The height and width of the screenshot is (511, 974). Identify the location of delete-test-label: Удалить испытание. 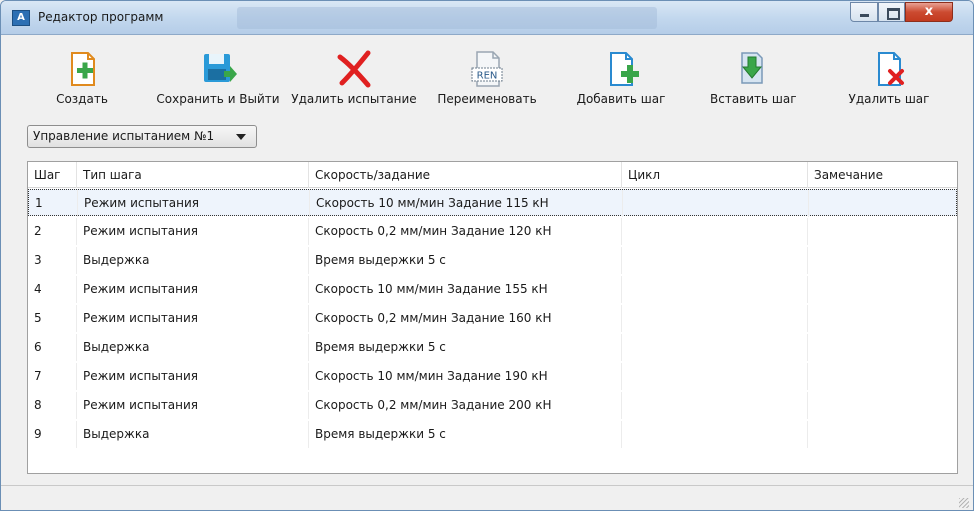
(354, 99).